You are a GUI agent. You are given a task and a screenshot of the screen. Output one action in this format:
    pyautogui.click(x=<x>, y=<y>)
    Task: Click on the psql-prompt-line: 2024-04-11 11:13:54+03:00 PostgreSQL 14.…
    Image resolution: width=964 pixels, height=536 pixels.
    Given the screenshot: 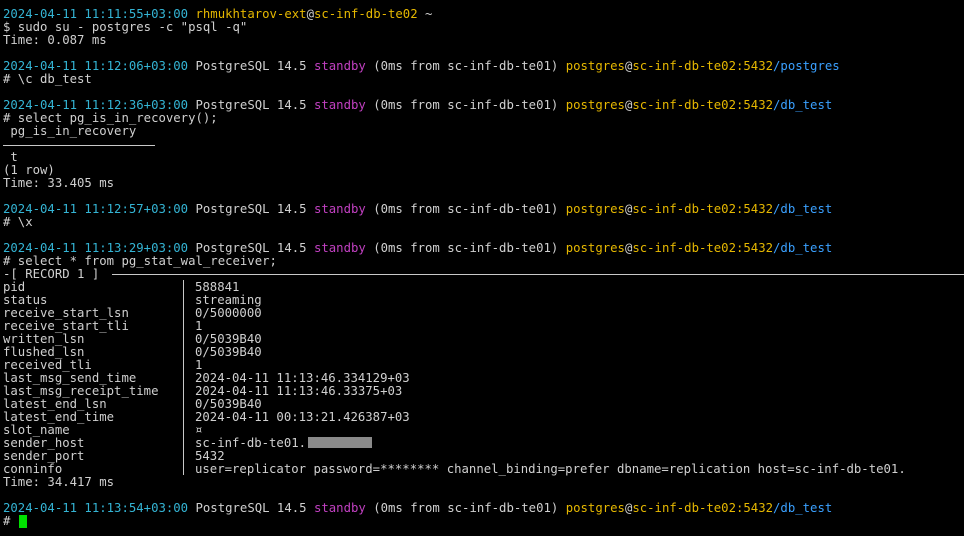 What is the action you would take?
    pyautogui.click(x=418, y=508)
    